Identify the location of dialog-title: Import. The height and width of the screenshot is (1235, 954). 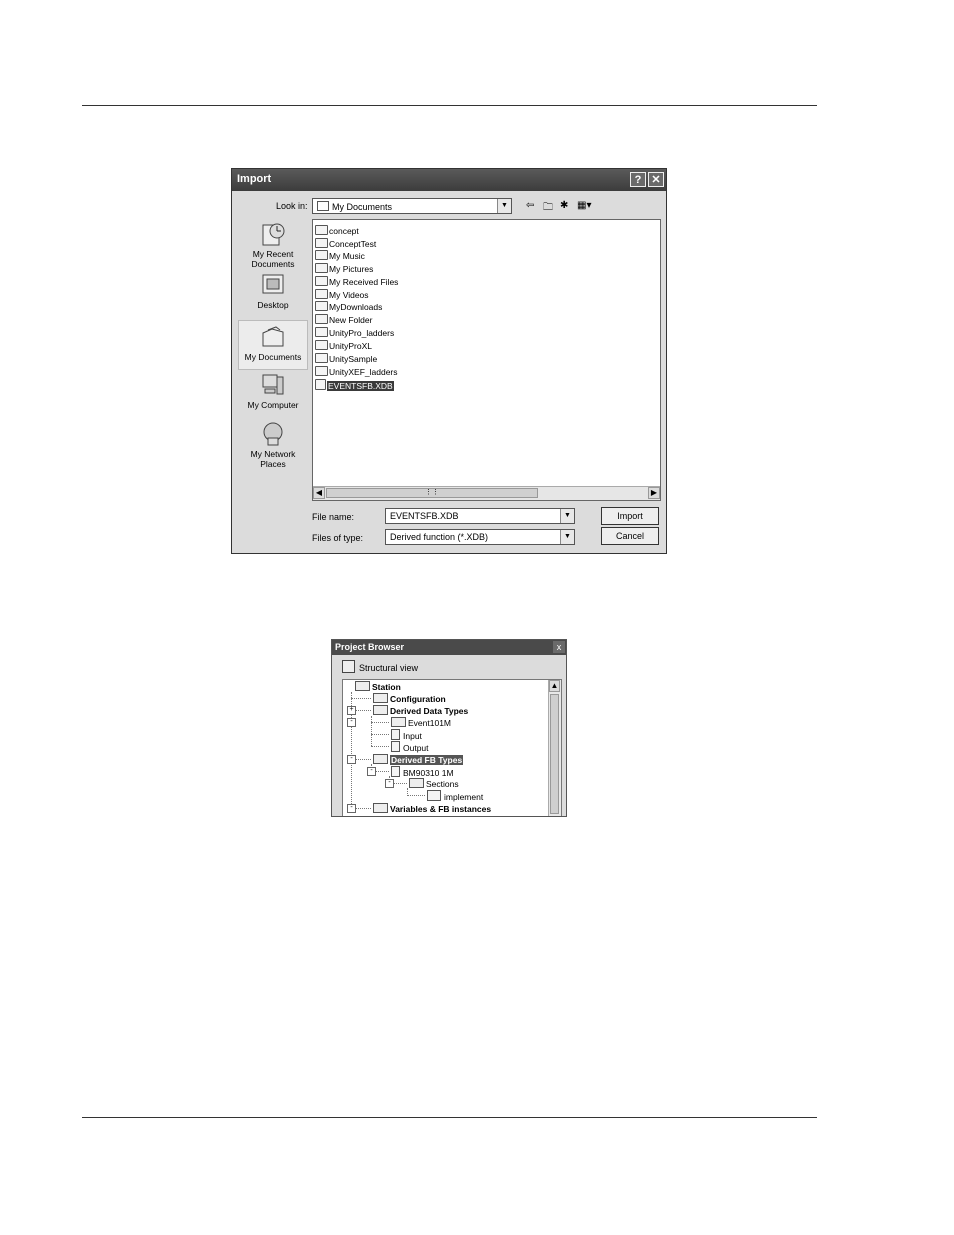
(254, 179).